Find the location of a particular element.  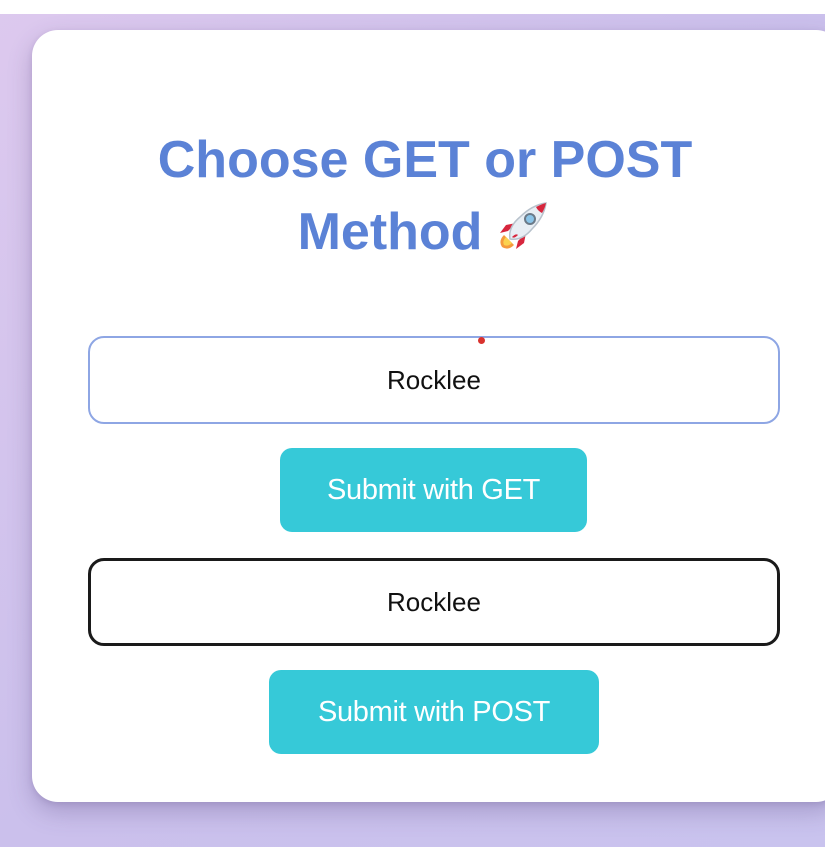

get-name-input is located at coordinates (434, 380).